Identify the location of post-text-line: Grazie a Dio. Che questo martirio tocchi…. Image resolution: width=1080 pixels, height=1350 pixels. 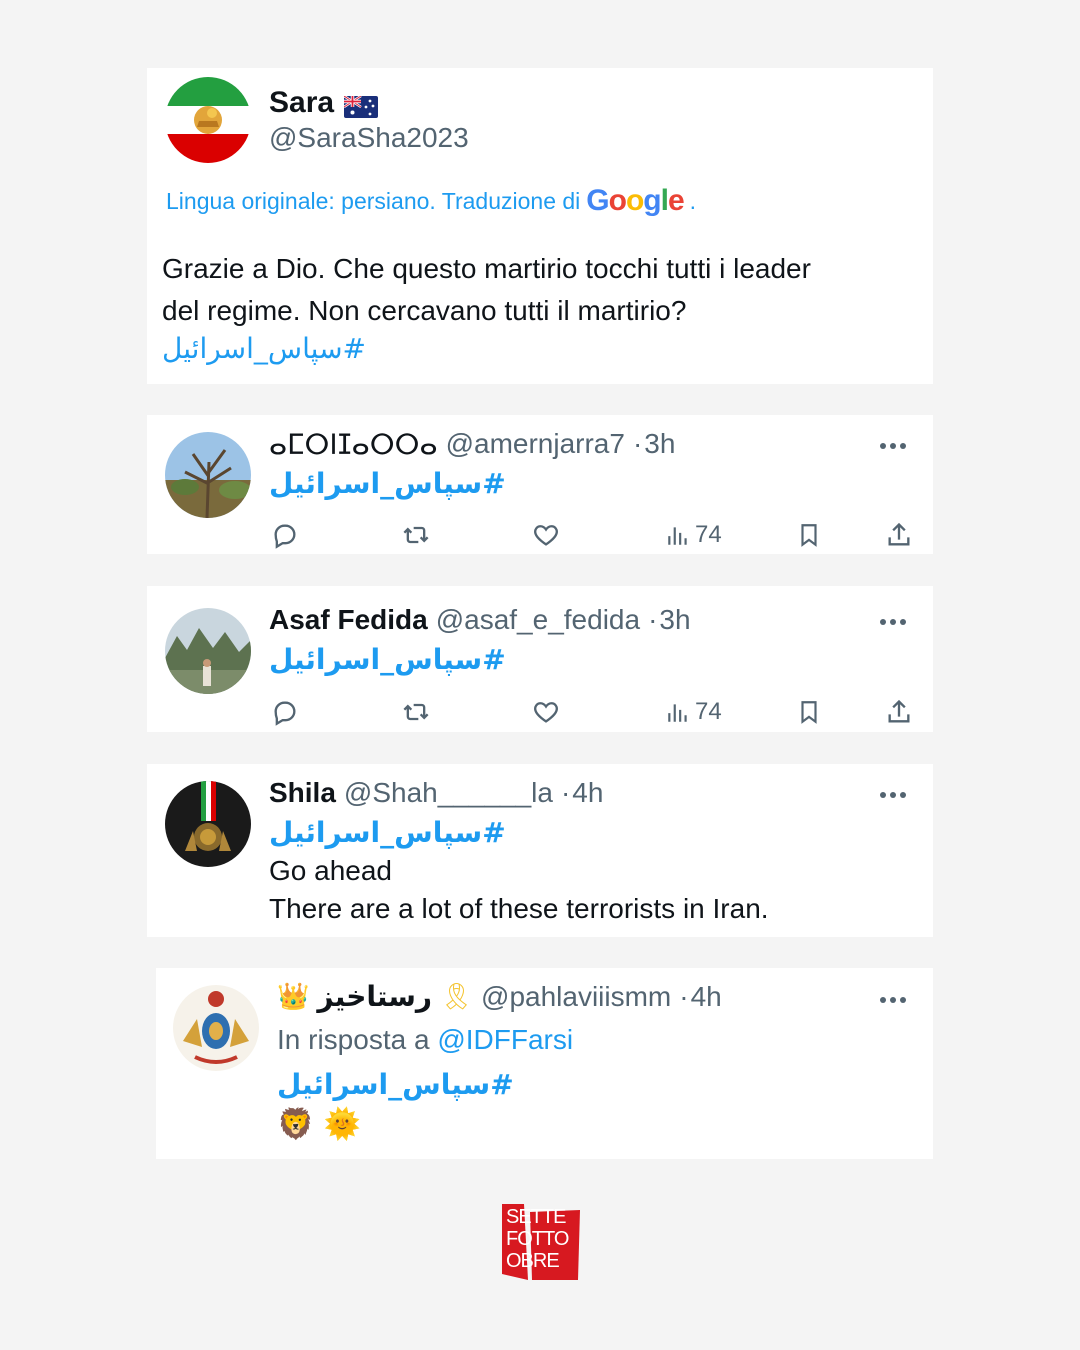
(486, 268).